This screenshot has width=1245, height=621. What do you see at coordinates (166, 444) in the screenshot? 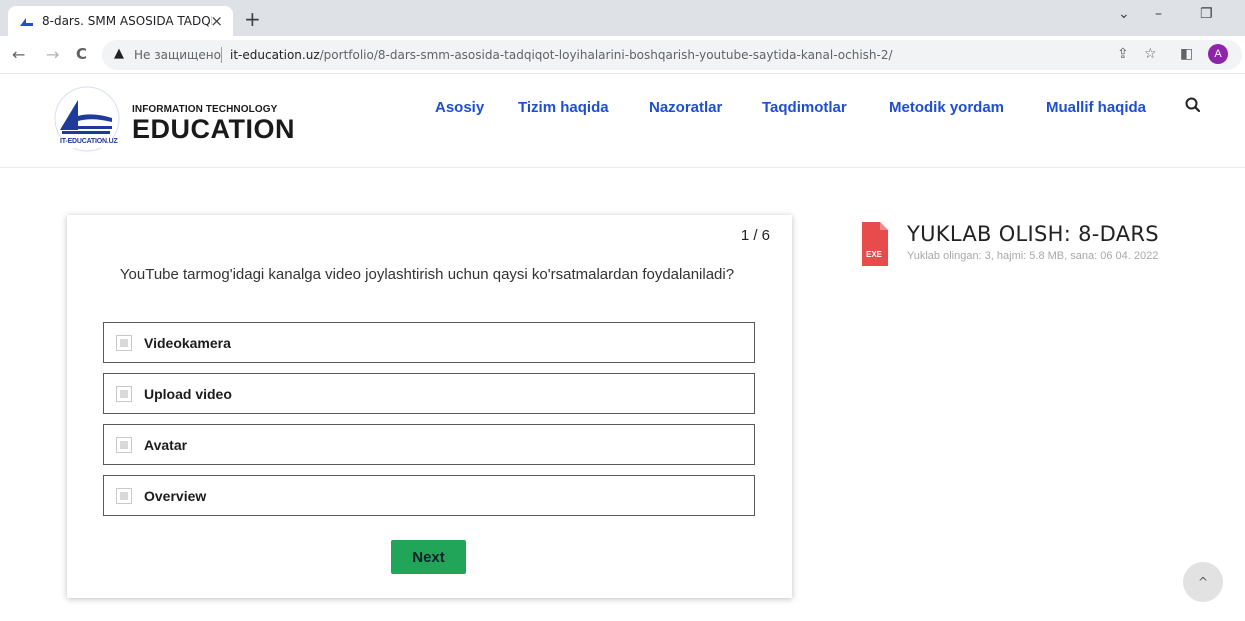
I see `option-label: Avatar` at bounding box center [166, 444].